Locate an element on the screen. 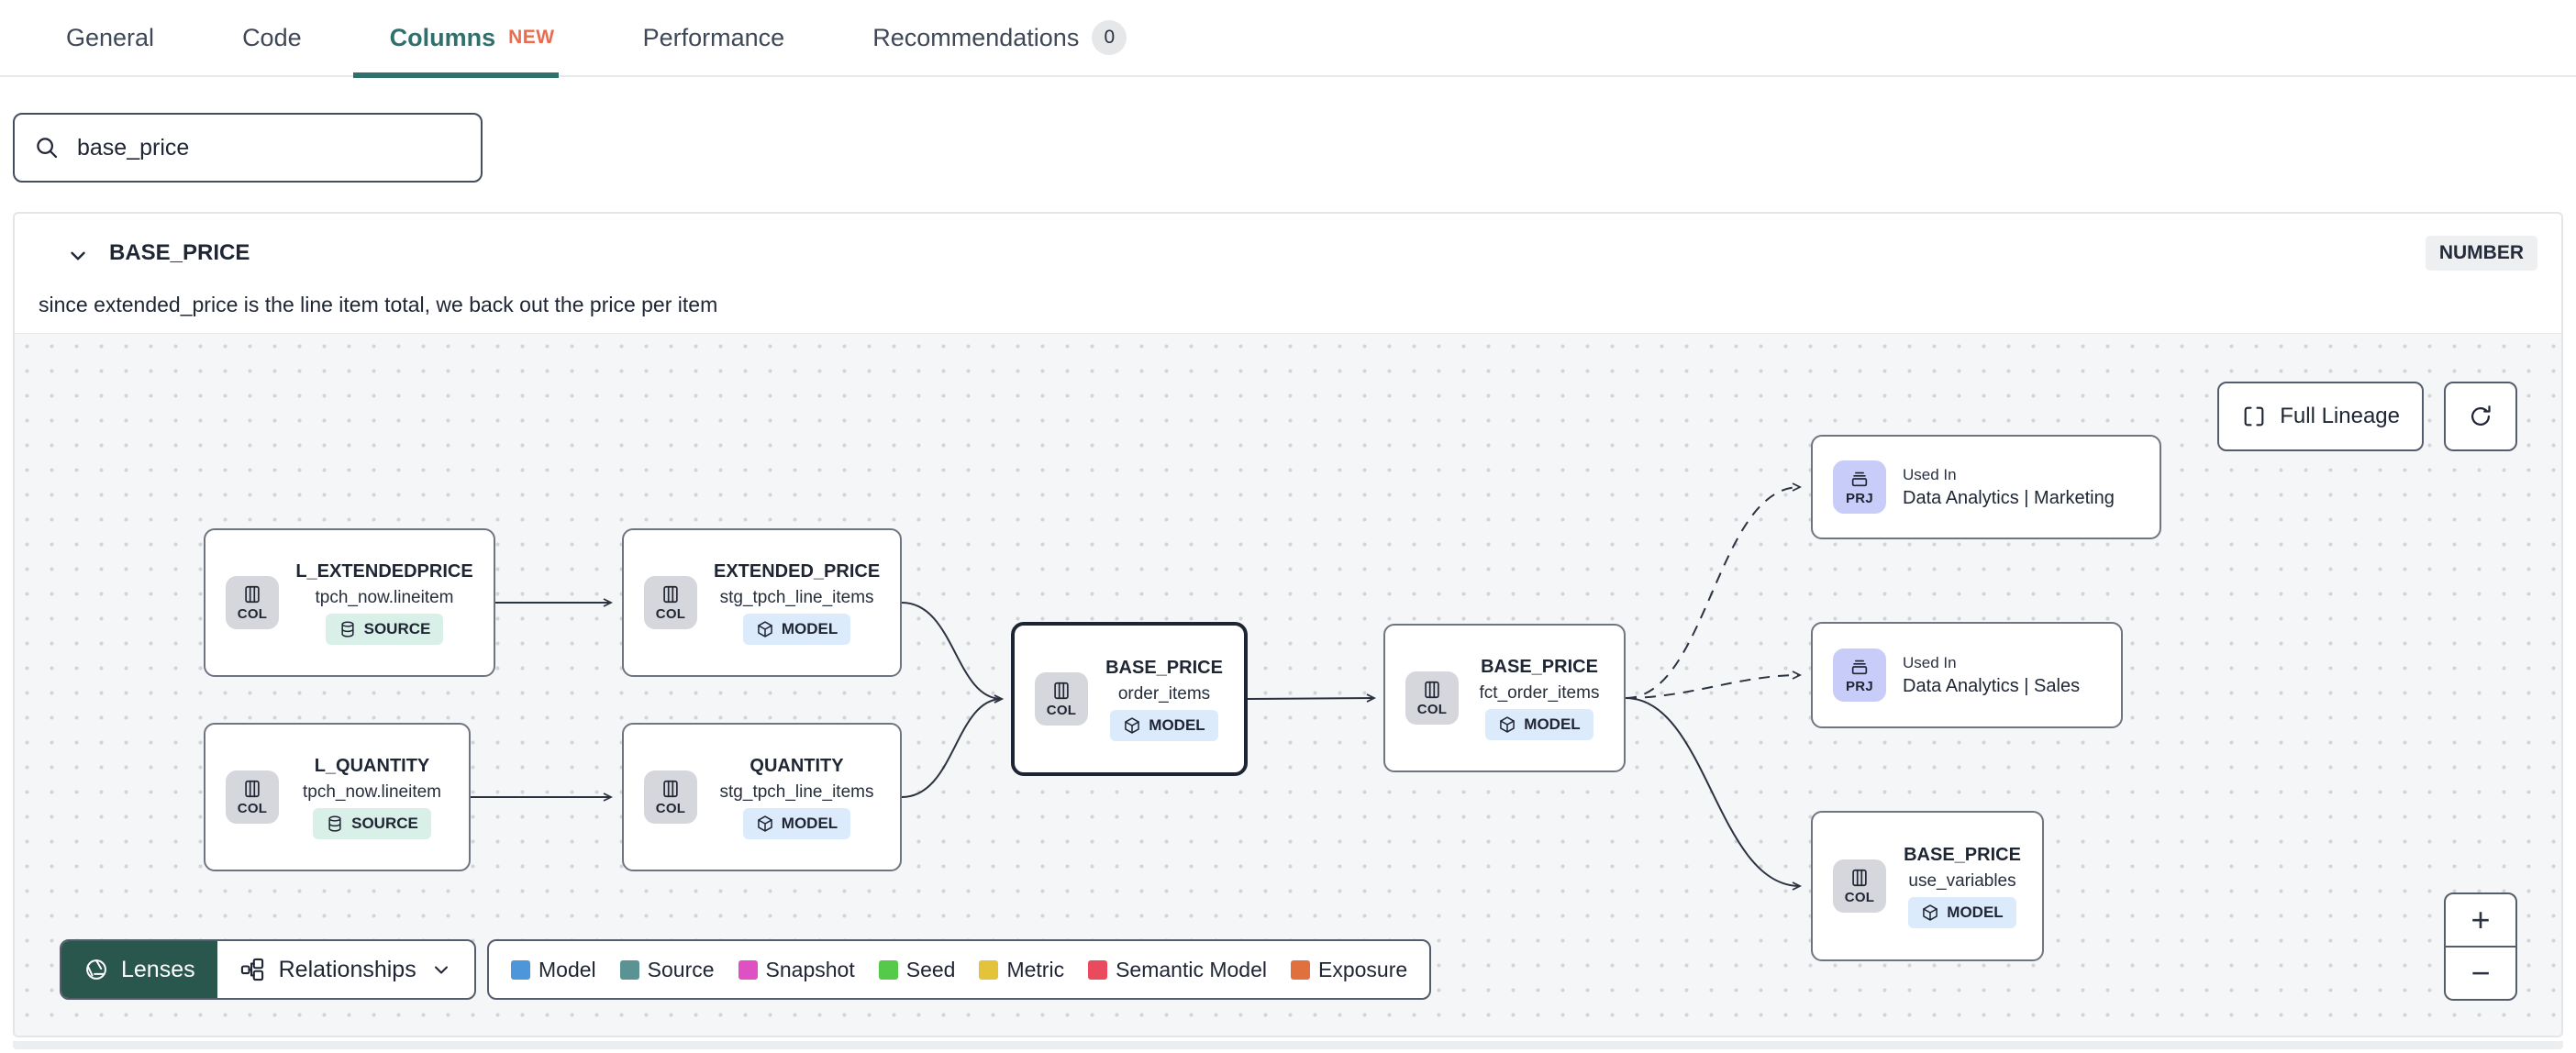 The width and height of the screenshot is (2576, 1053). tab-label: Columns is located at coordinates (442, 37).